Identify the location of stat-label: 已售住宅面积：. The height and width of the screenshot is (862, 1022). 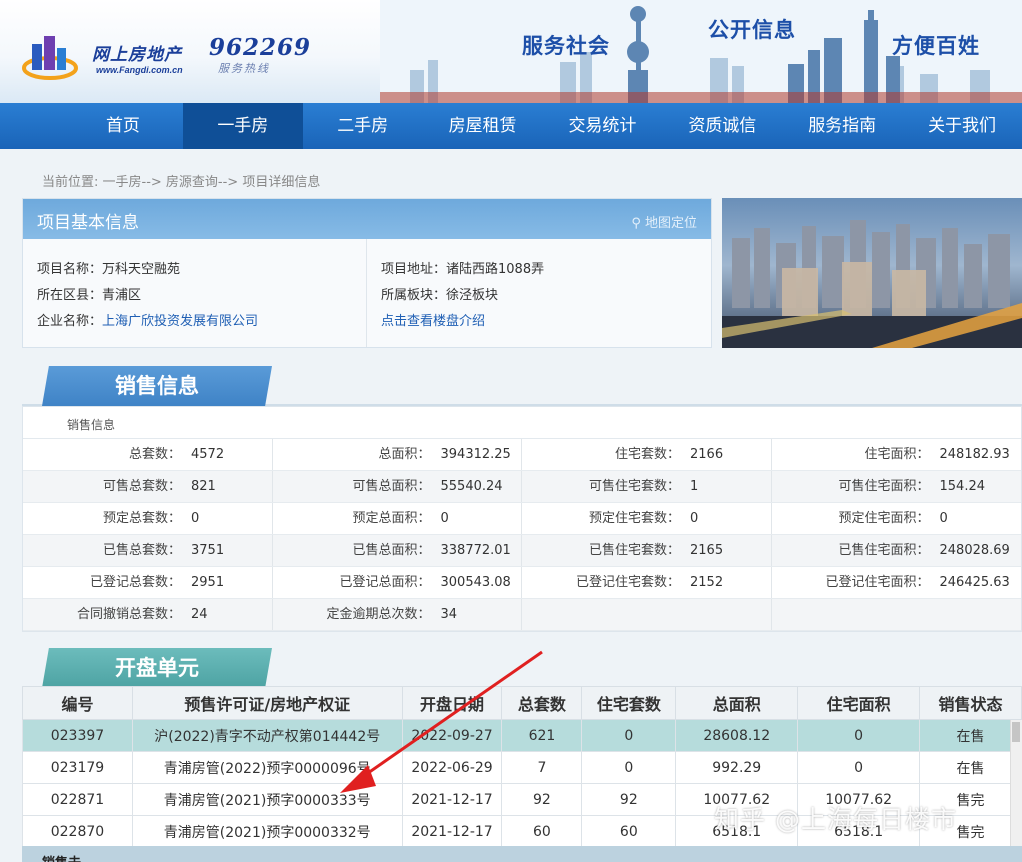
(884, 550).